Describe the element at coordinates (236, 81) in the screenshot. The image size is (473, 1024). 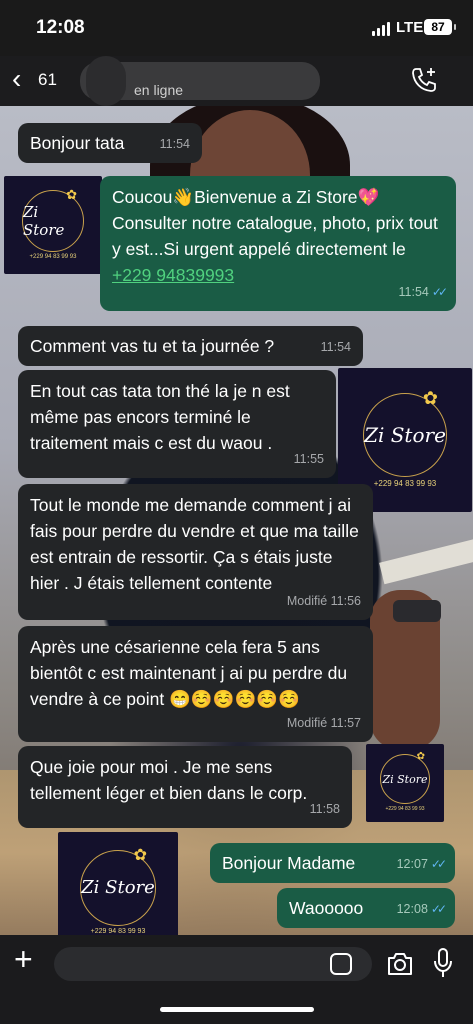
I see `chat-header: ‹ 61 en ligne` at that location.